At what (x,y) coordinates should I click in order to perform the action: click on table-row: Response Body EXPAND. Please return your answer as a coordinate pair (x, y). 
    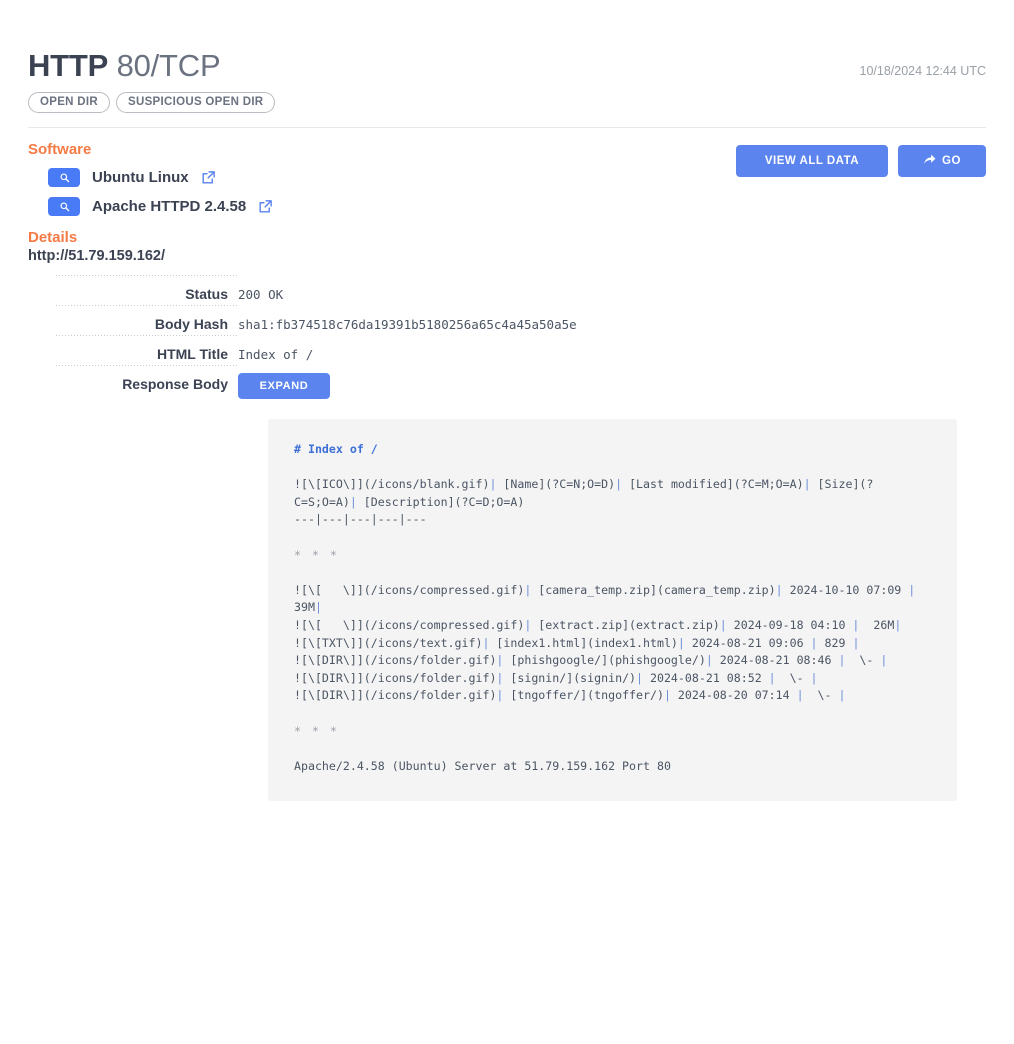
    Looking at the image, I should click on (507, 382).